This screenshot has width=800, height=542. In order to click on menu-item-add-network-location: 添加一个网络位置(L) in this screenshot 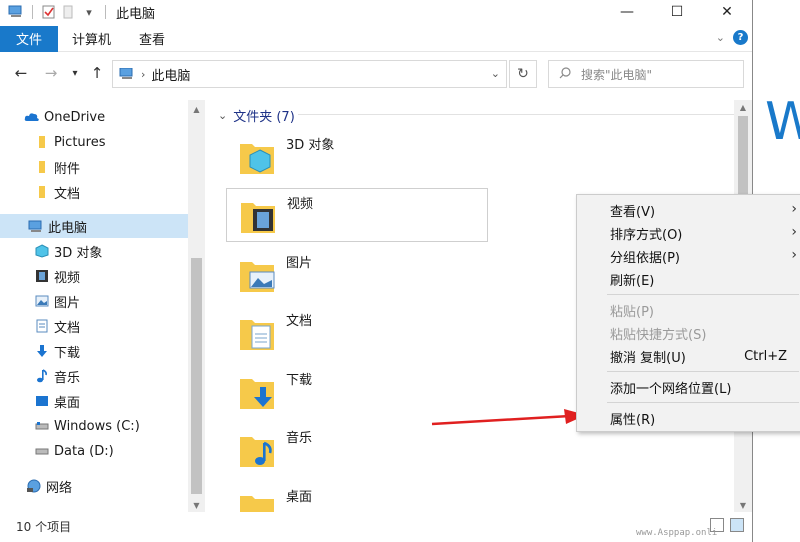, I will do `click(688, 387)`.